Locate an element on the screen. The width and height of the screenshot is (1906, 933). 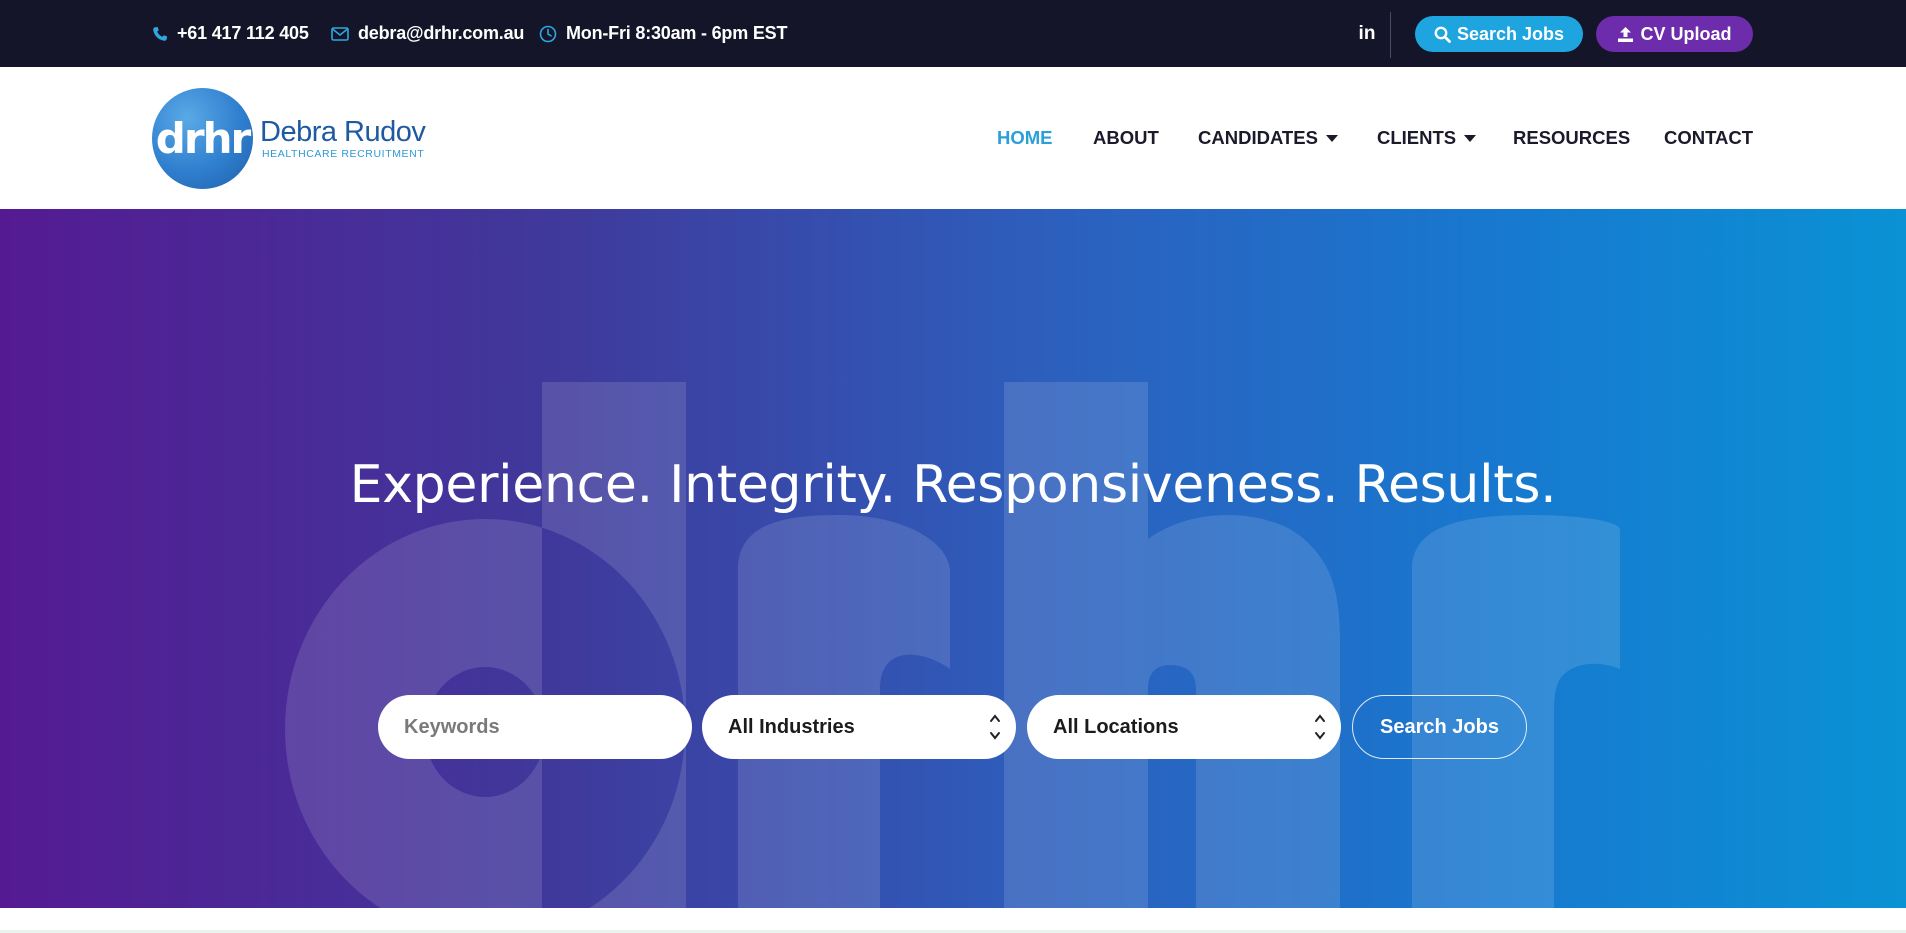
cv-upload-button: CV Upload is located at coordinates (1674, 34).